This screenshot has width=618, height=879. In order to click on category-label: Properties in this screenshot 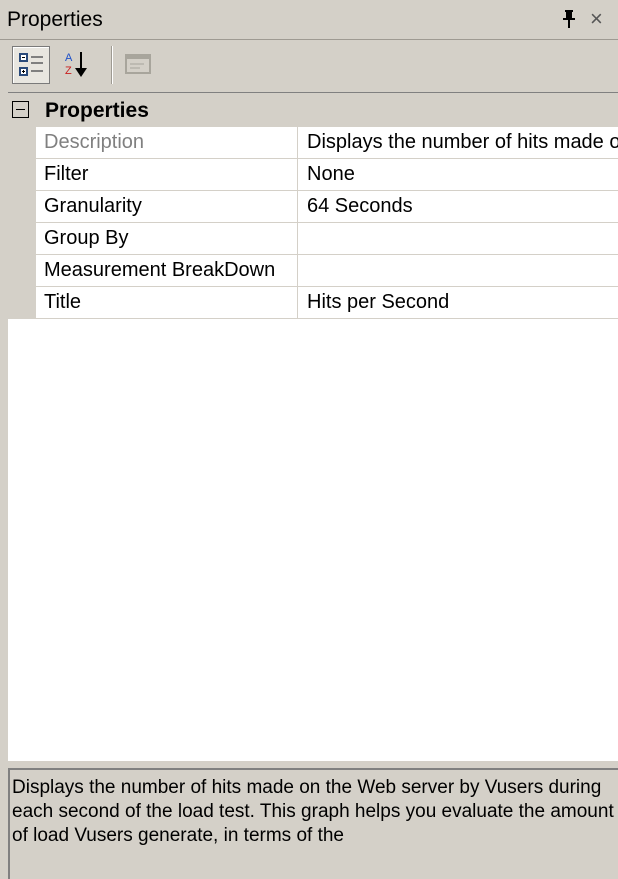, I will do `click(97, 110)`.